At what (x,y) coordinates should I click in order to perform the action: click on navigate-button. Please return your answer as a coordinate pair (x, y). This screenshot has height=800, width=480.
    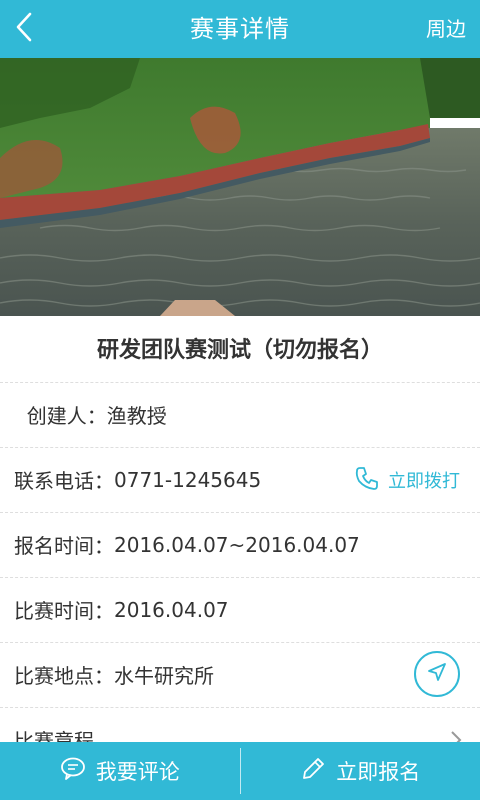
    Looking at the image, I should click on (437, 674).